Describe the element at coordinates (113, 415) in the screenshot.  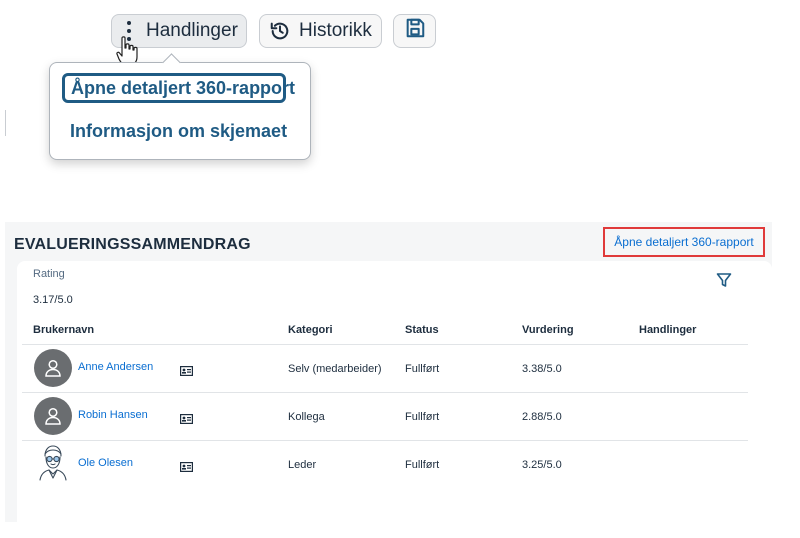
I see `user-name-link: Robin Hansen` at that location.